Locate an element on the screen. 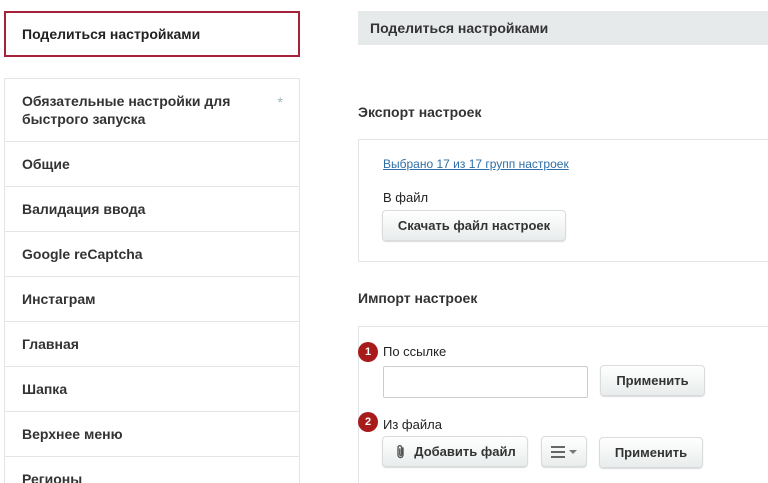  asterisk-icon: * is located at coordinates (280, 102).